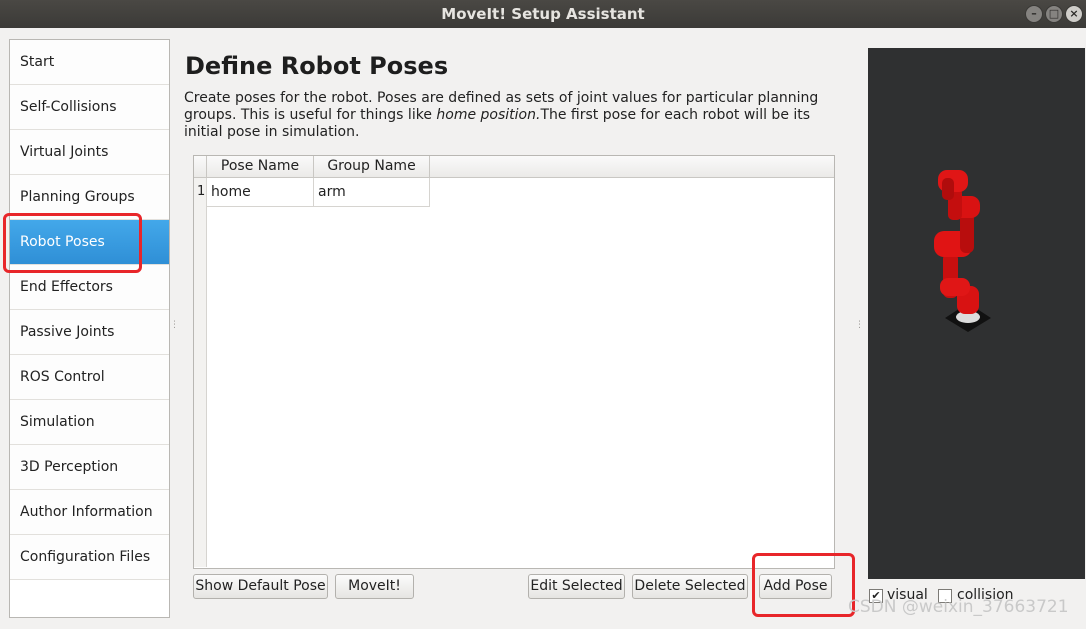 The width and height of the screenshot is (1086, 629). Describe the element at coordinates (1034, 14) in the screenshot. I see `minimize-icon: –` at that location.